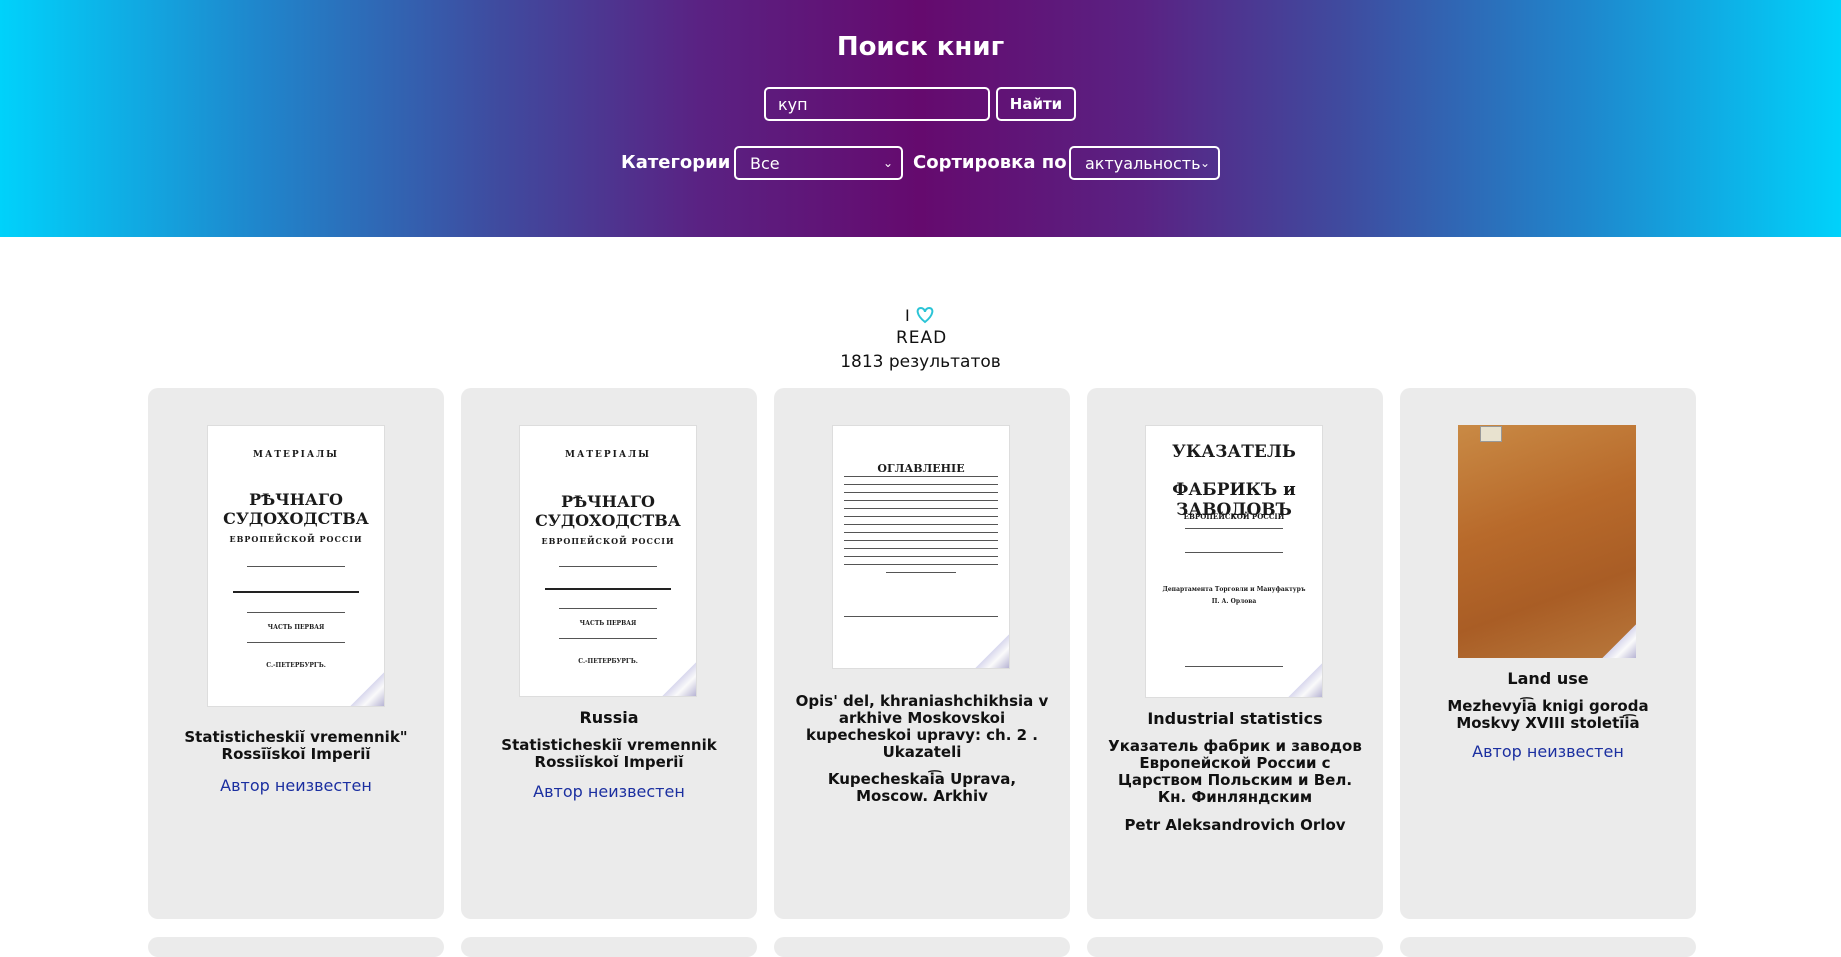 The width and height of the screenshot is (1841, 957). I want to click on book-category: Industrial statistics, so click(1235, 718).